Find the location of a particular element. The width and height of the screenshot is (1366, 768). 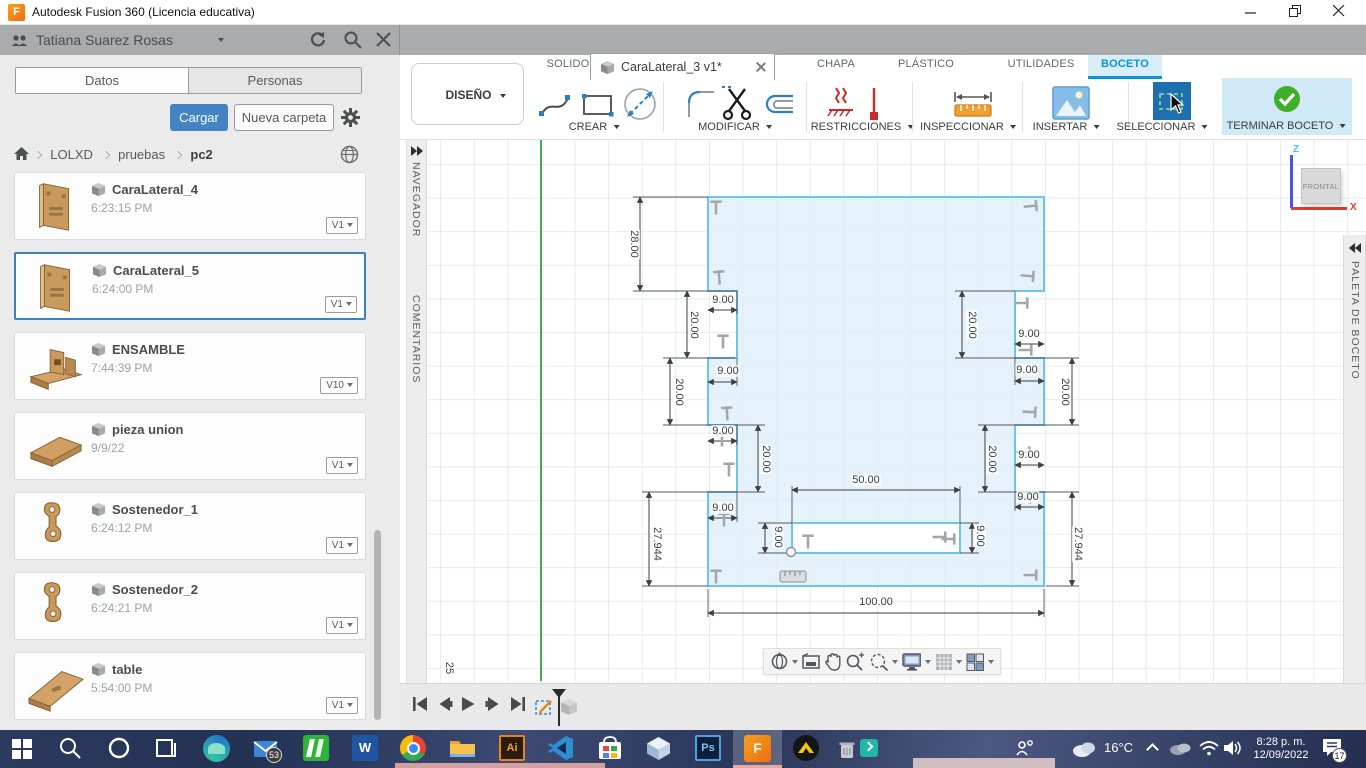

dimension-label: 28.00 is located at coordinates (634, 244).